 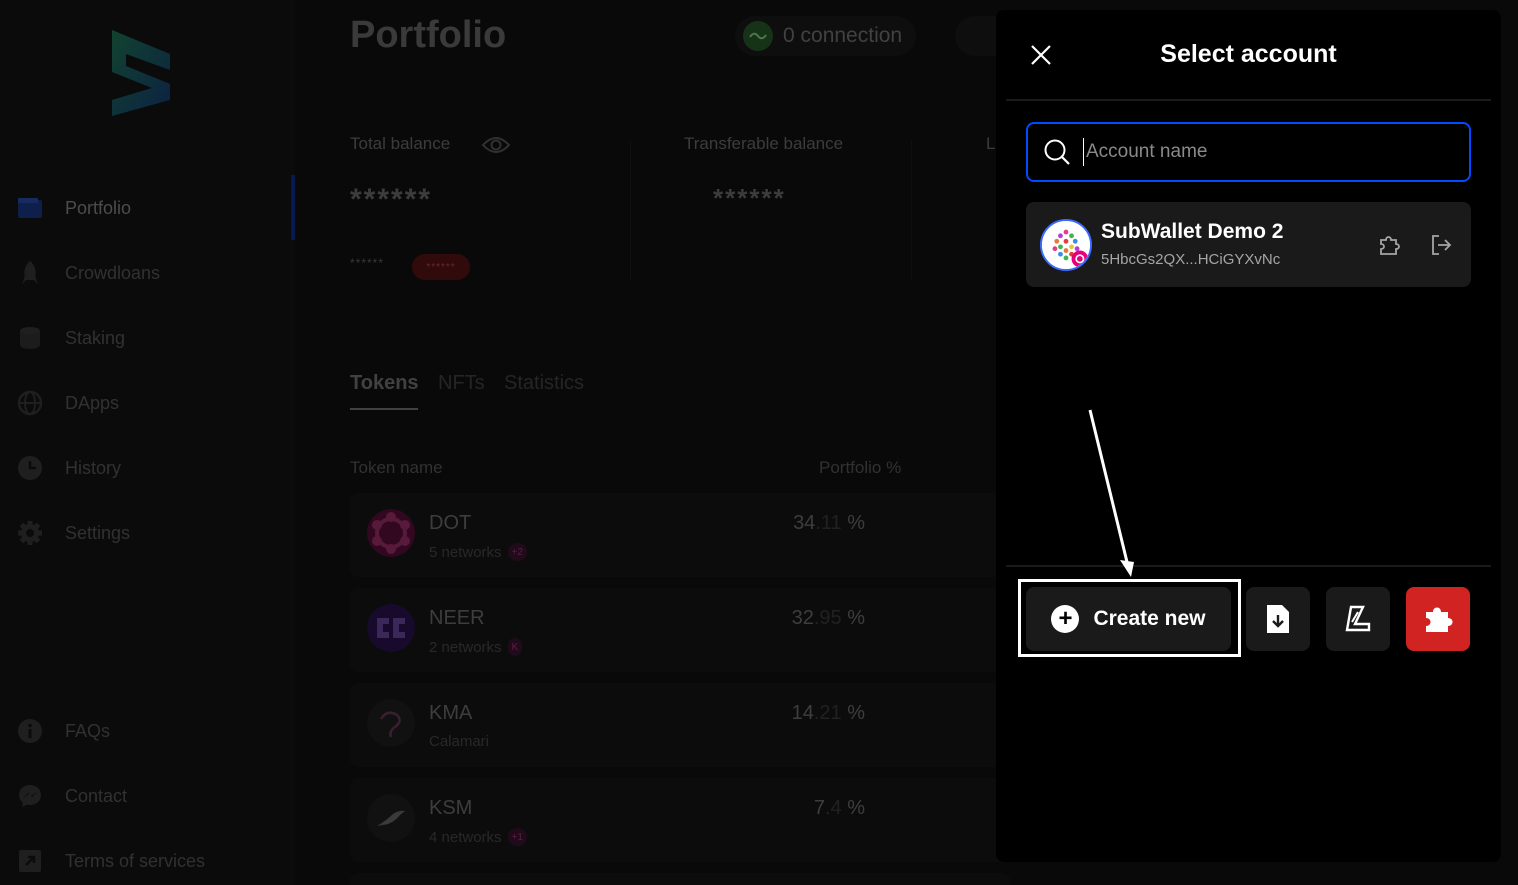 What do you see at coordinates (1066, 245) in the screenshot?
I see `account-avatar` at bounding box center [1066, 245].